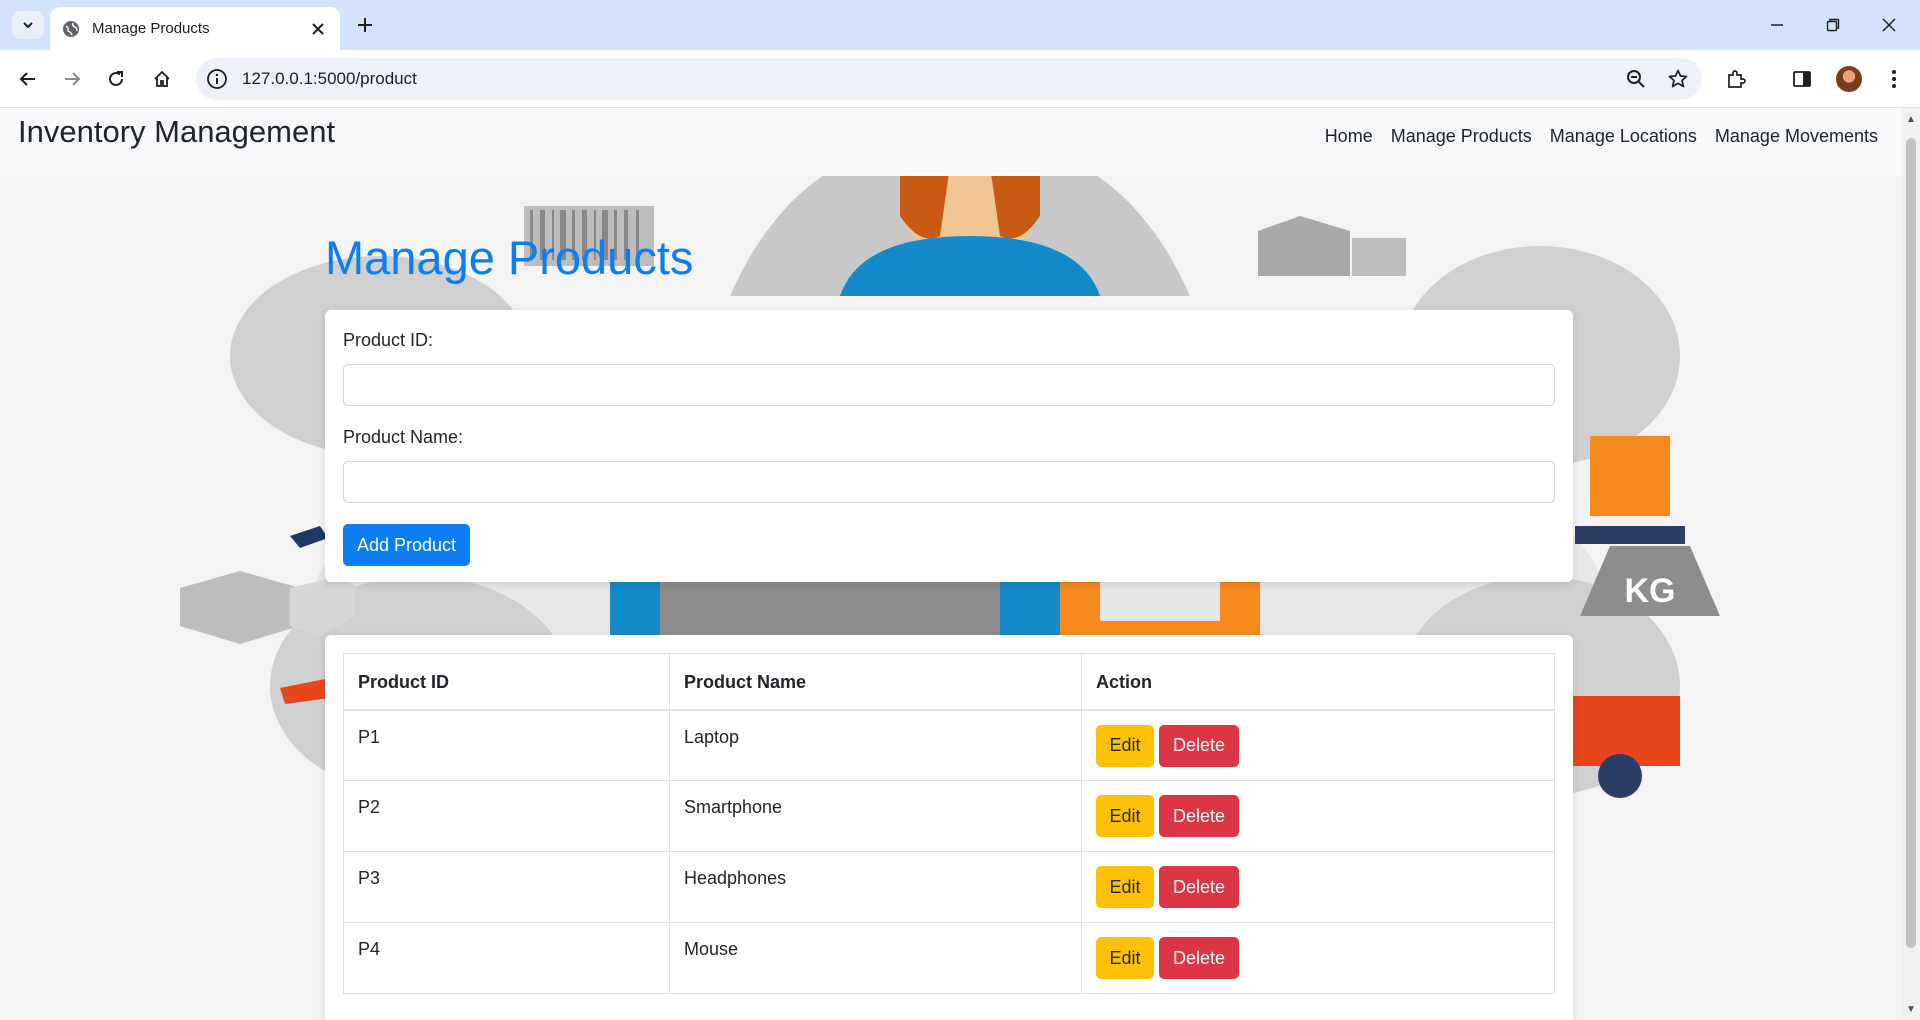 This screenshot has height=1020, width=1920. Describe the element at coordinates (506, 958) in the screenshot. I see `cell-product-id: P4` at that location.